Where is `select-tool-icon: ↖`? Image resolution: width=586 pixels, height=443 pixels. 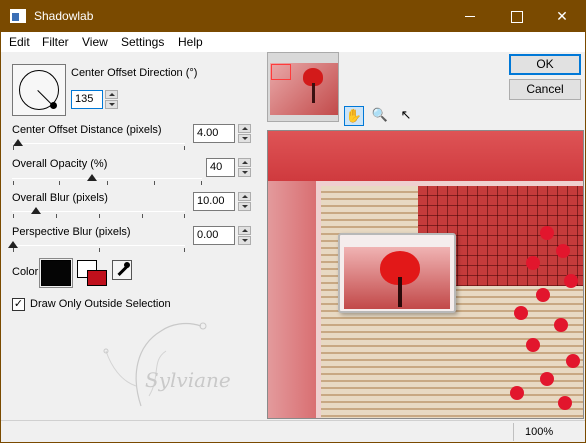
select-tool-icon: ↖ is located at coordinates (406, 116).